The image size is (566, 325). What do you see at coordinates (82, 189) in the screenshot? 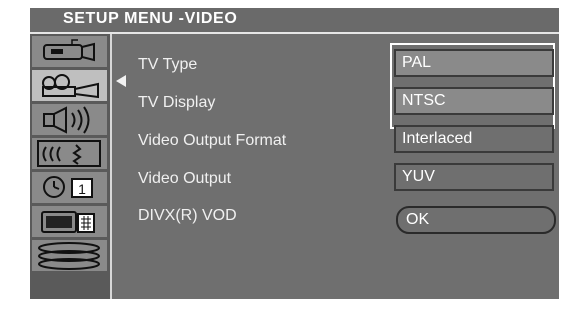
I see `timer-digit: 1` at bounding box center [82, 189].